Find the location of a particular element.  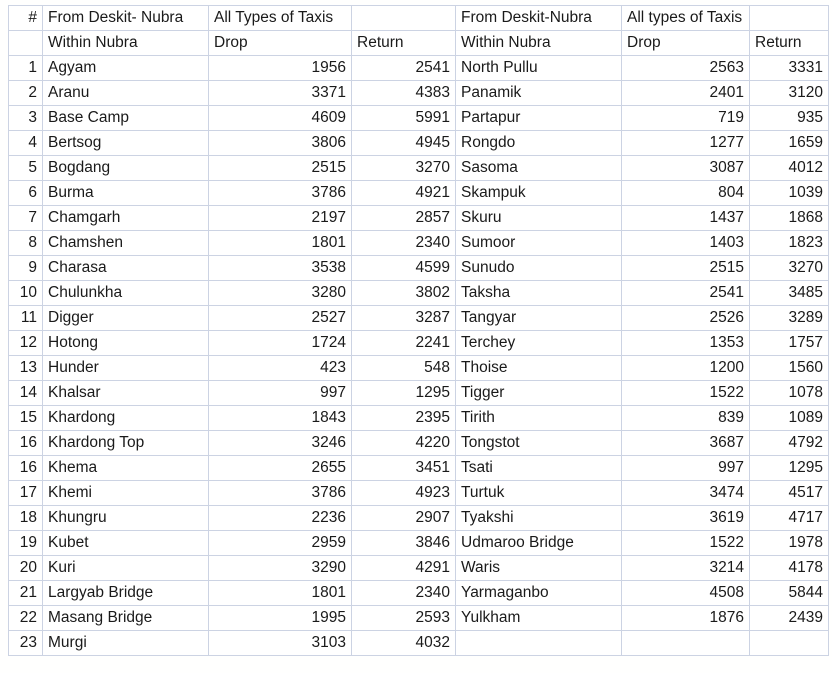

table-row: 17 Khemi 3786 4923 Turtuk 3474 4517 is located at coordinates (418, 493).